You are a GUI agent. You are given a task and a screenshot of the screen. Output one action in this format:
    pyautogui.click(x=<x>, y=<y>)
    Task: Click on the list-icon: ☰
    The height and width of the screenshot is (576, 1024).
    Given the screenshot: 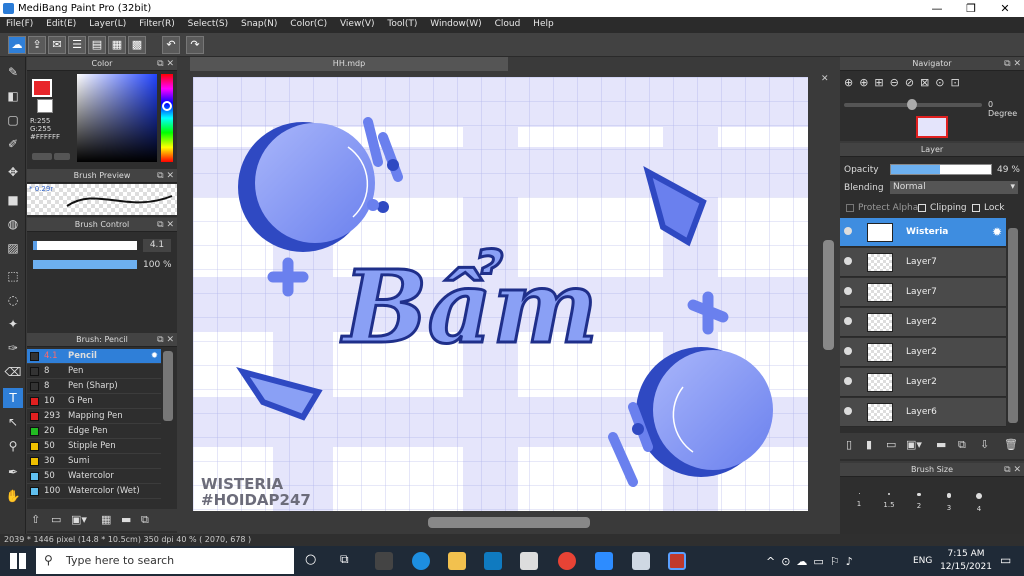 What is the action you would take?
    pyautogui.click(x=77, y=45)
    